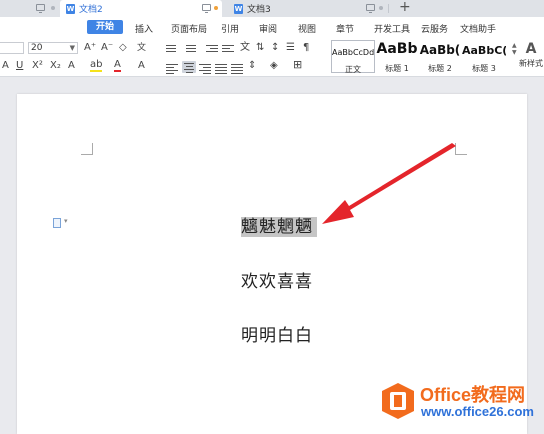 Image resolution: width=544 pixels, height=434 pixels. What do you see at coordinates (398, 401) in the screenshot?
I see `office-logo-icon` at bounding box center [398, 401].